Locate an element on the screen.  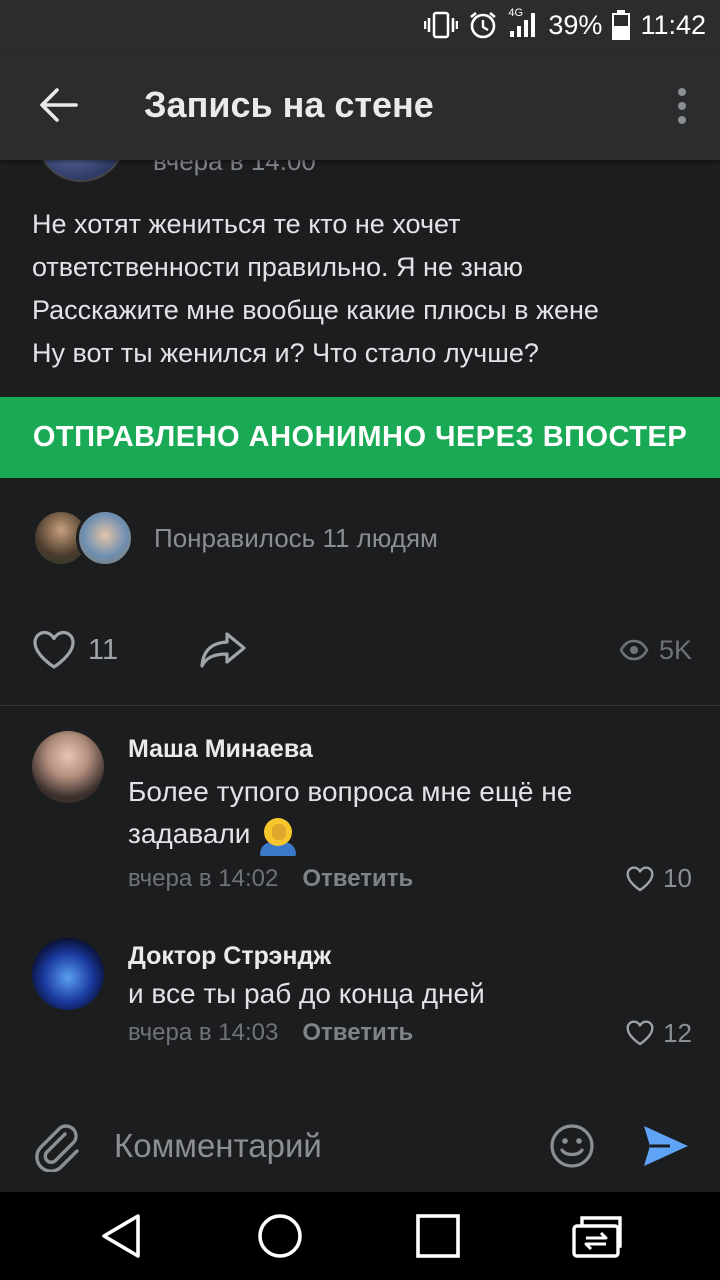
comment-like-count: 12 is located at coordinates (677, 1032).